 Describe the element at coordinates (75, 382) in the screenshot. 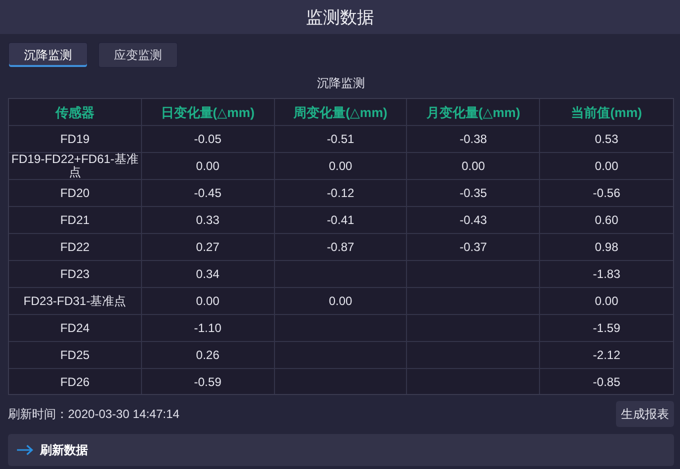

I see `table-cell: FD26` at that location.